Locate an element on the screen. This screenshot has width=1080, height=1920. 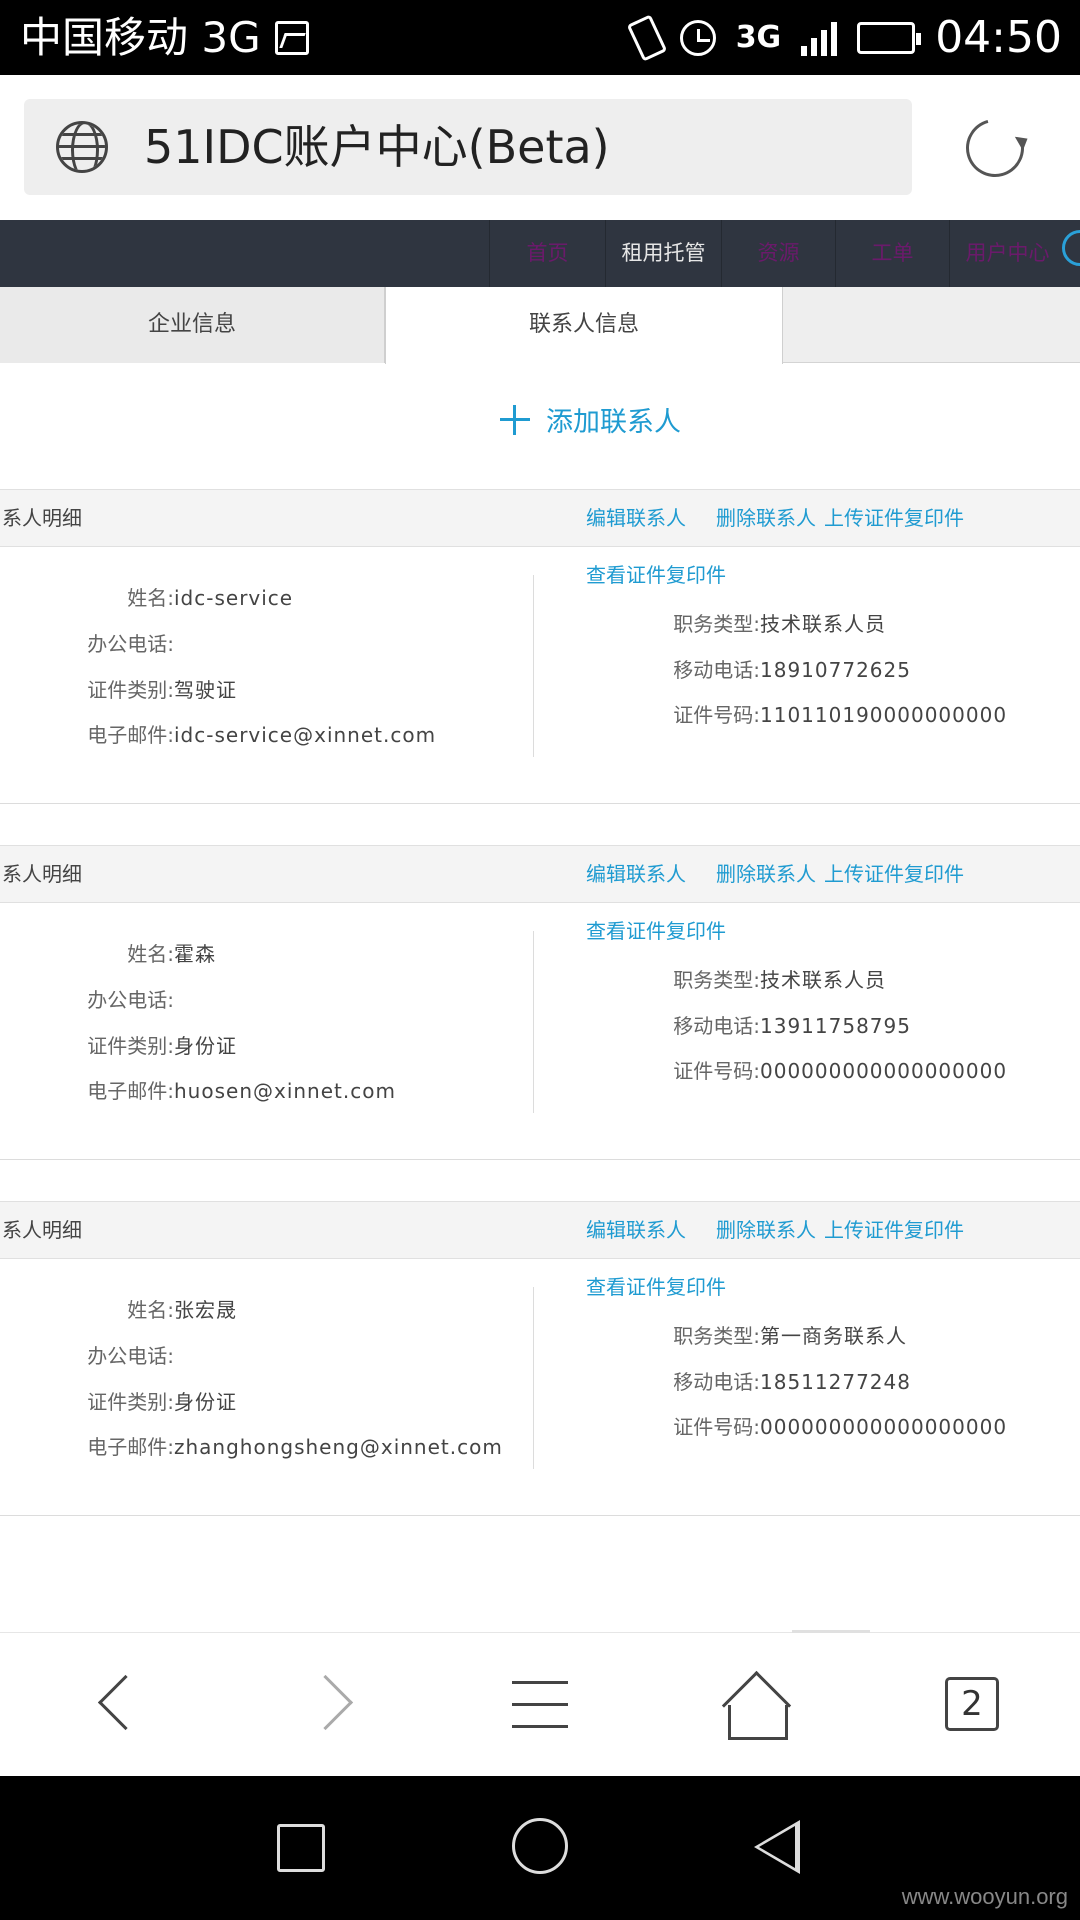
field-value: idc-service is located at coordinates (234, 598).